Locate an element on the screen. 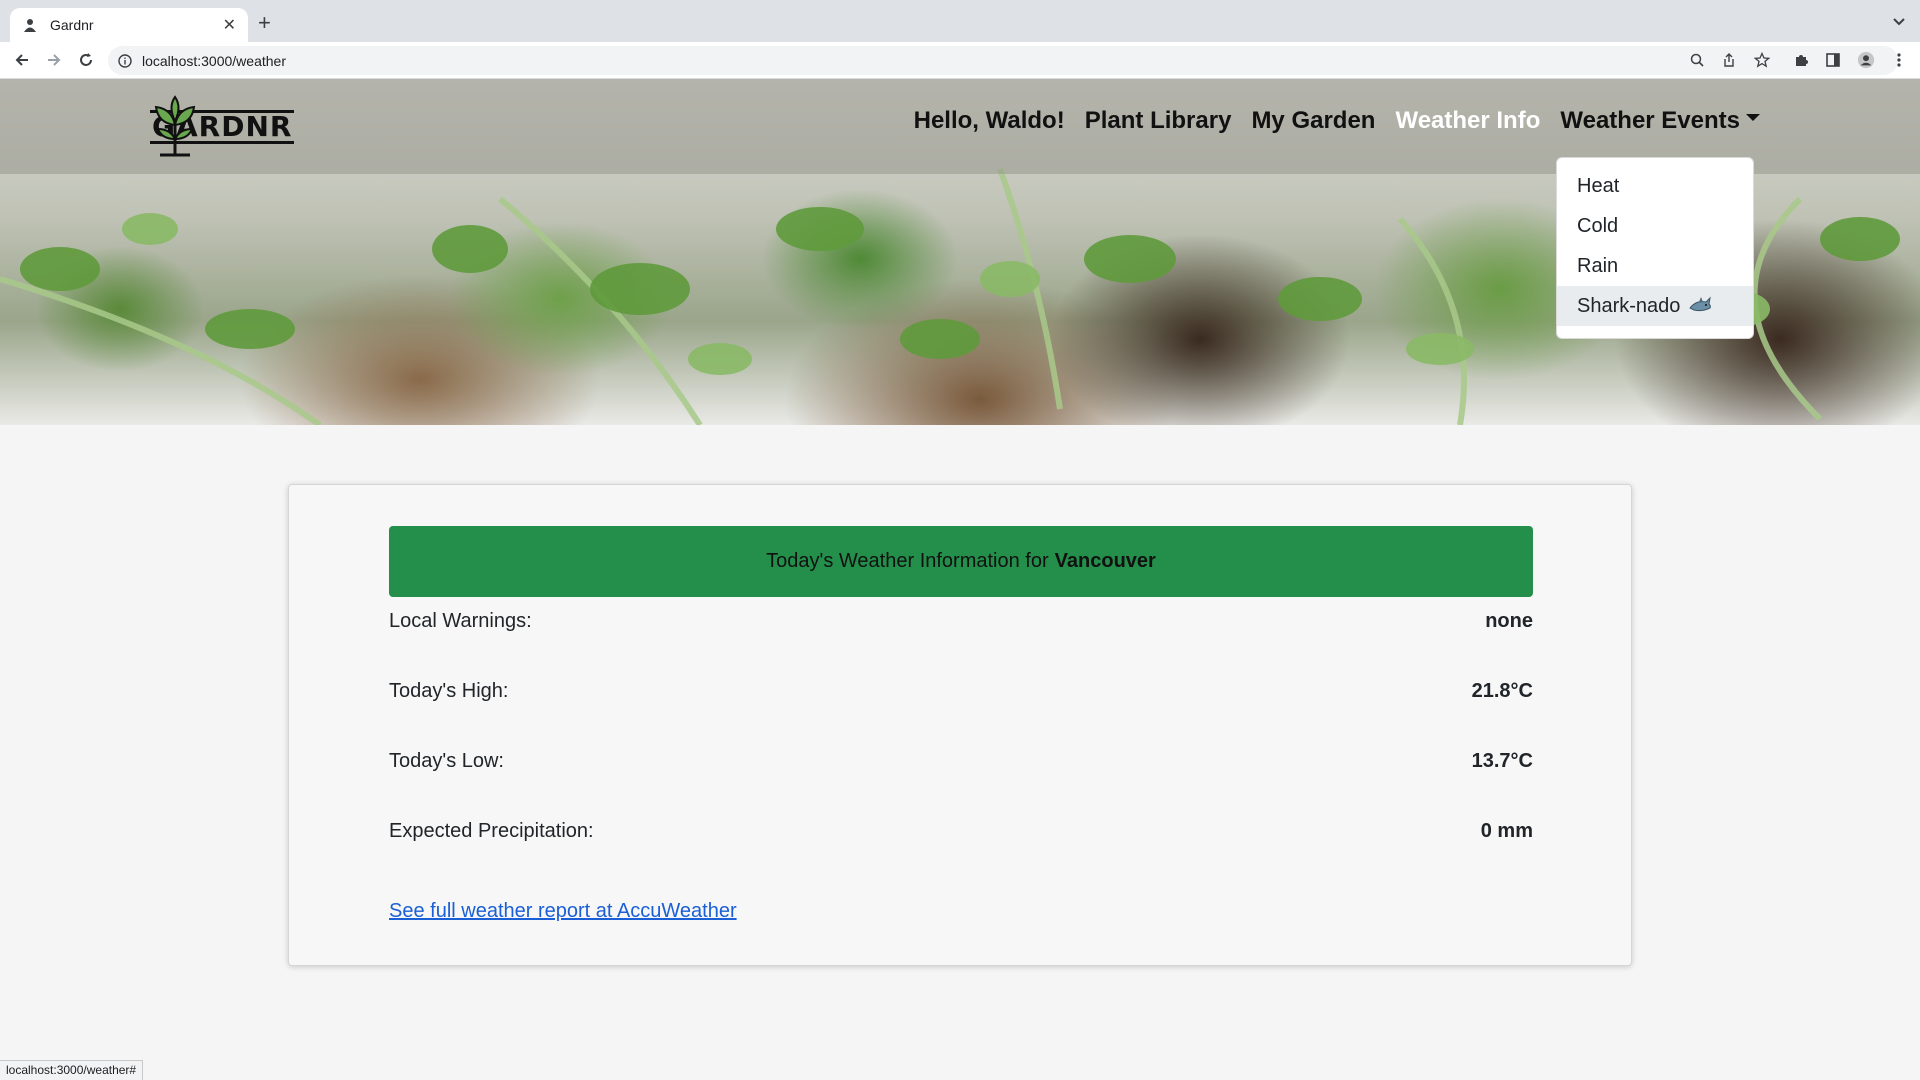 The width and height of the screenshot is (1920, 1080). dropdown-item-sharknado: Shark-nado is located at coordinates (1655, 306).